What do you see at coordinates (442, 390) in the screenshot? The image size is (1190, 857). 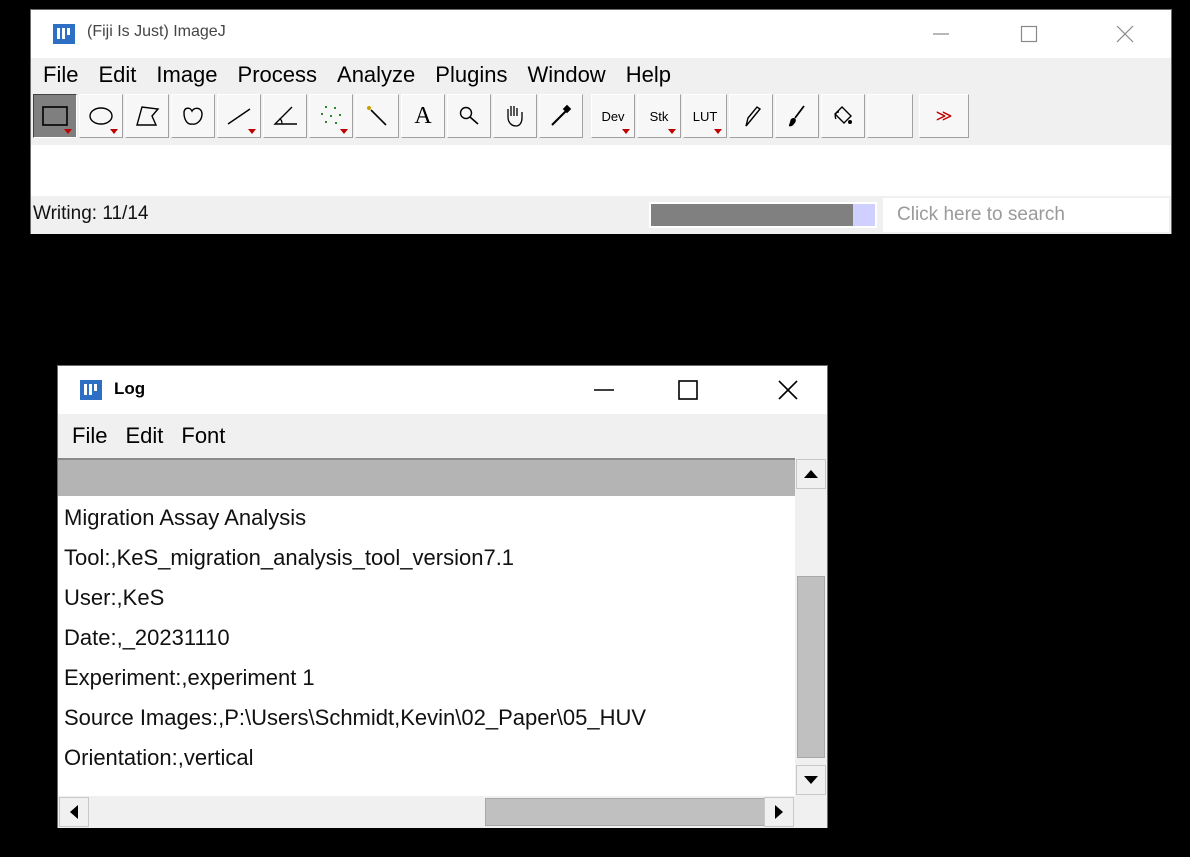 I see `log-title-bar: Log` at bounding box center [442, 390].